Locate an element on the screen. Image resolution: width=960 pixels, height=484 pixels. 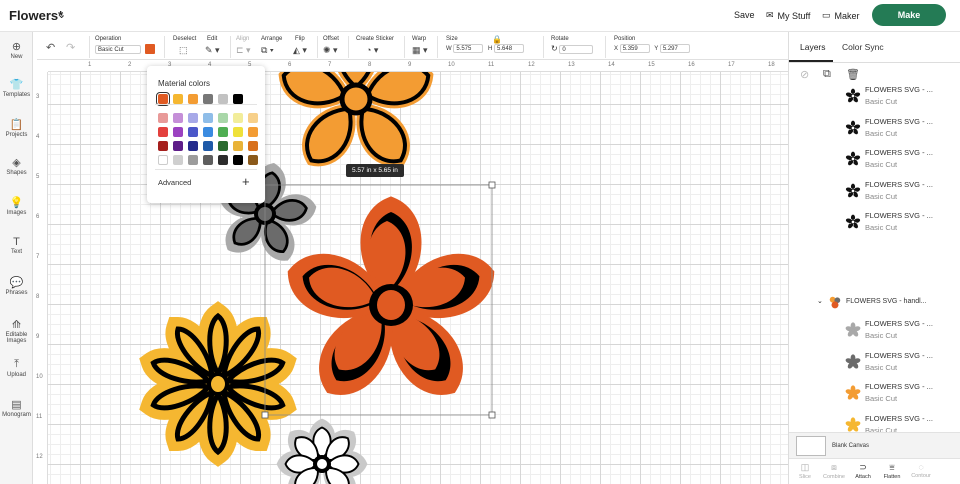
delete-layer-icon: 🗑 is located at coordinates (853, 74).